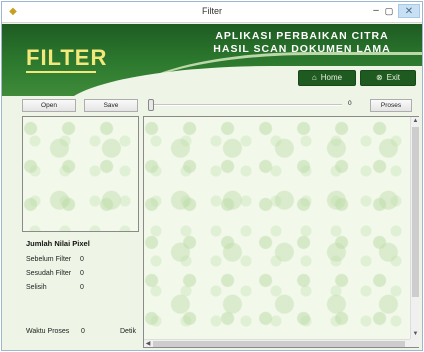  I want to click on slider-track, so click(246, 105).